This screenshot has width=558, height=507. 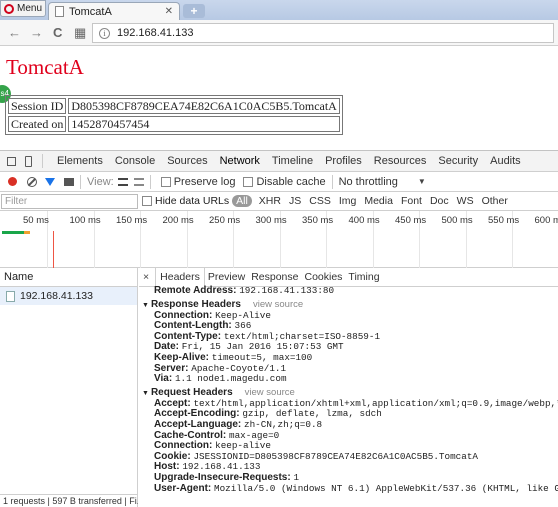 I want to click on header-key: Accept-Language:, so click(x=198, y=424).